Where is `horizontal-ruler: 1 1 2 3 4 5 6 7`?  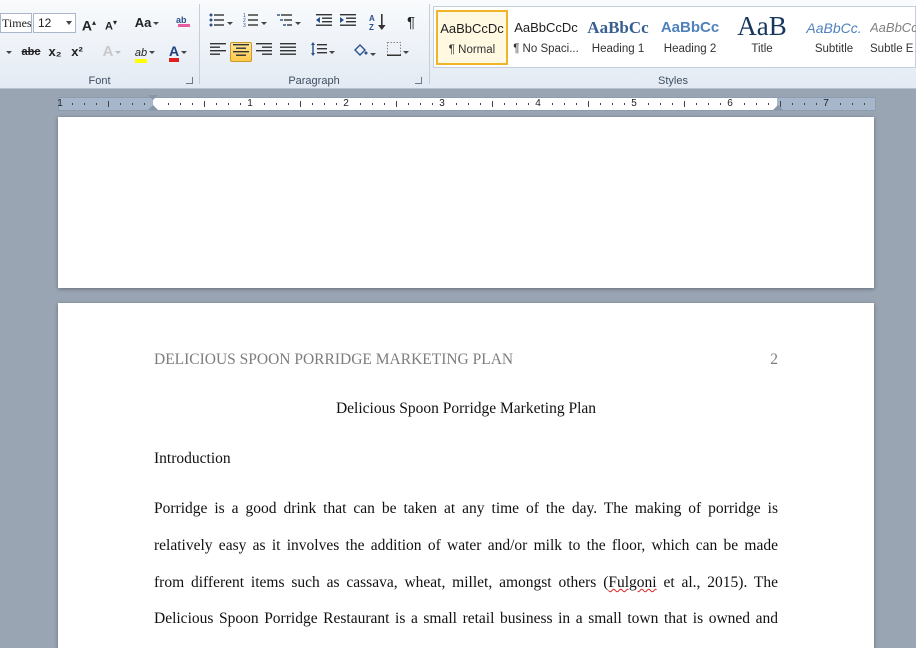 horizontal-ruler: 1 1 2 3 4 5 6 7 is located at coordinates (466, 103).